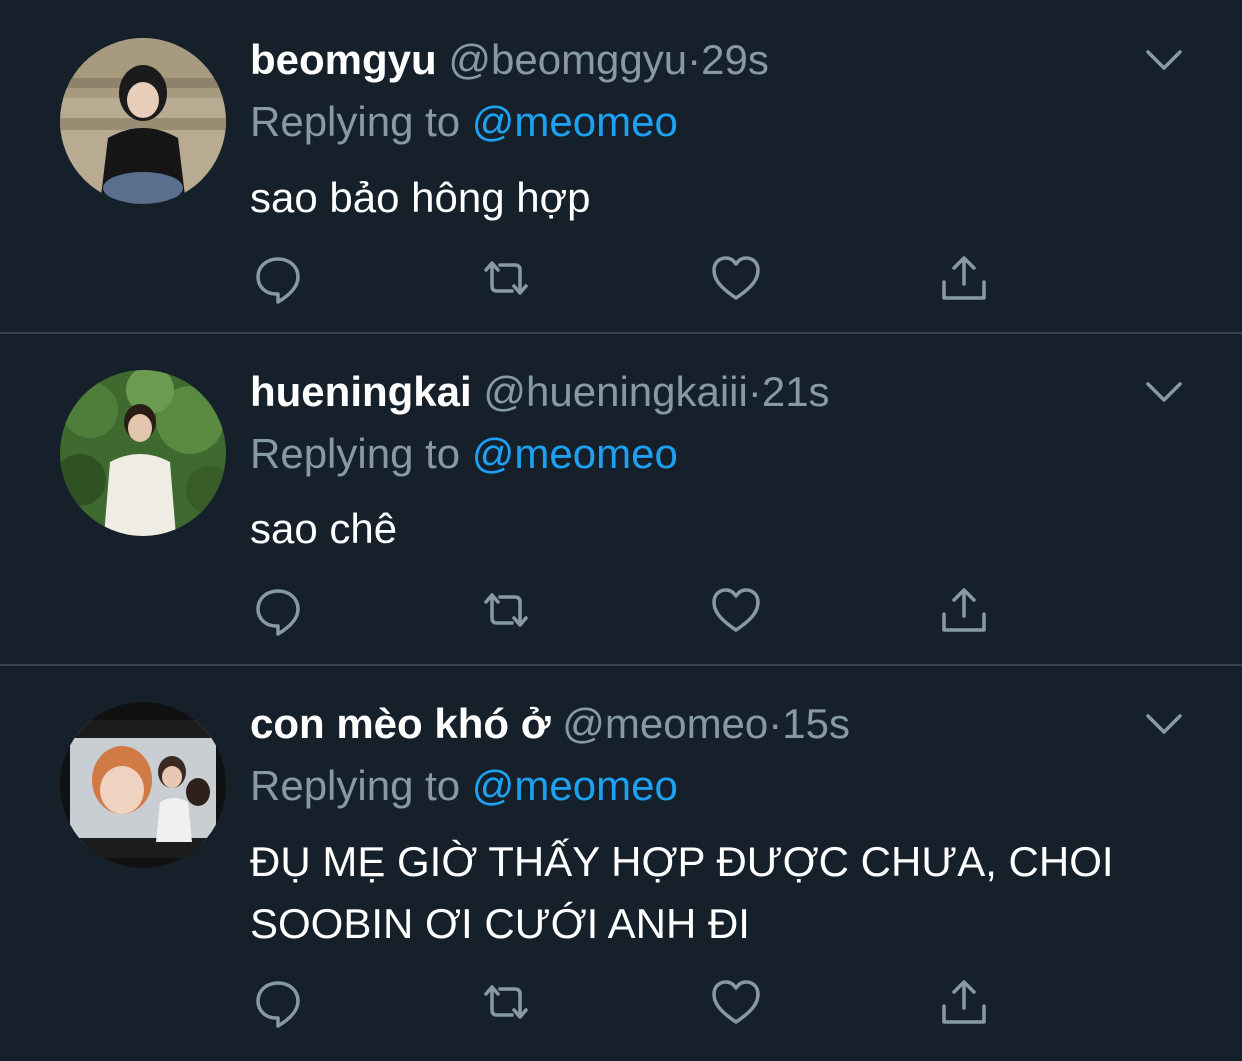 This screenshot has width=1242, height=1061. What do you see at coordinates (665, 723) in the screenshot?
I see `user-handle: @meomeo` at bounding box center [665, 723].